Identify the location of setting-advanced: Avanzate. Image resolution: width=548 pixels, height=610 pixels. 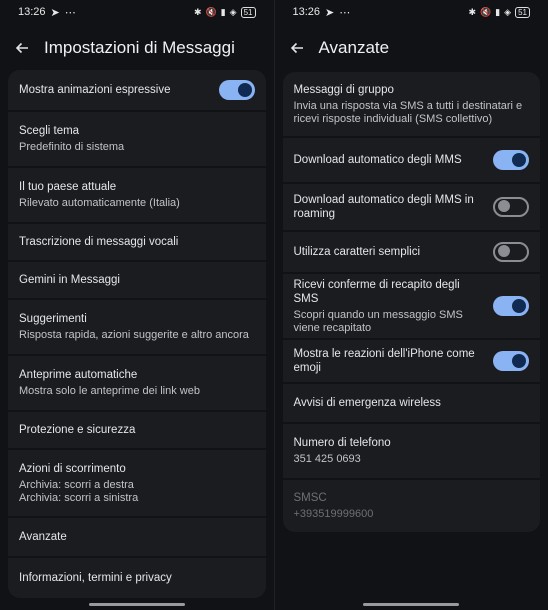
(137, 538).